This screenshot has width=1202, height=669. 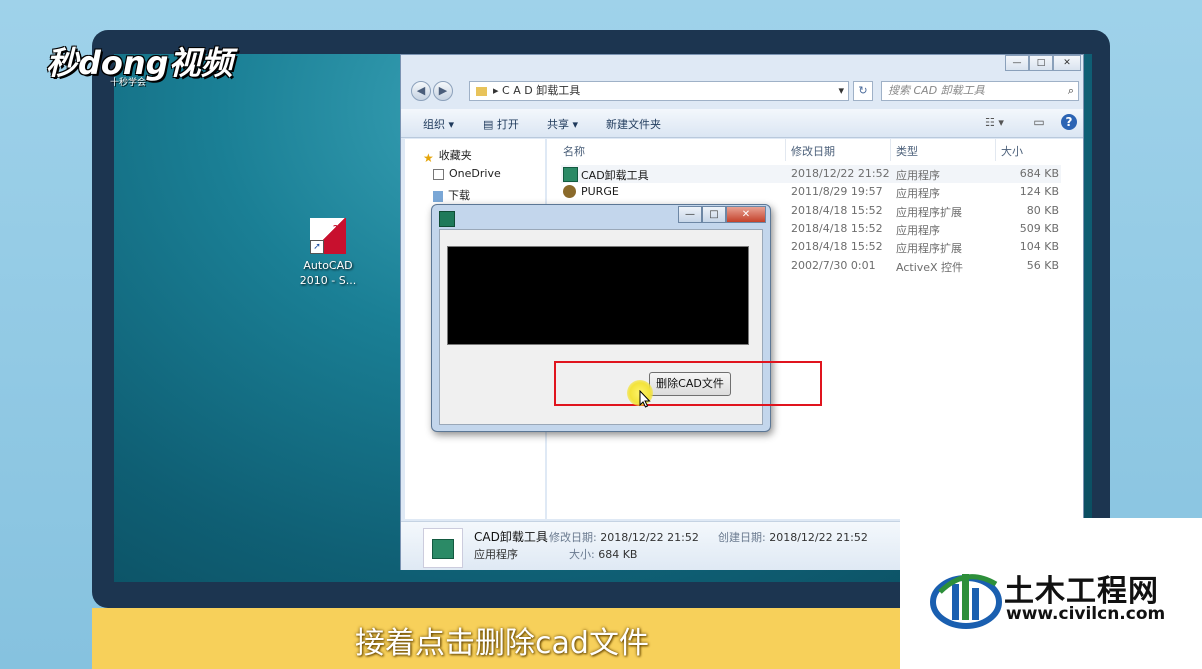 I want to click on share-menu: 共享 ▾, so click(x=562, y=124).